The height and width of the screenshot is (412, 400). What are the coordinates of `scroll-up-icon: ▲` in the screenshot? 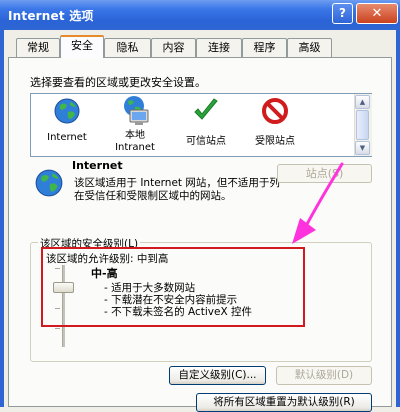 It's located at (362, 102).